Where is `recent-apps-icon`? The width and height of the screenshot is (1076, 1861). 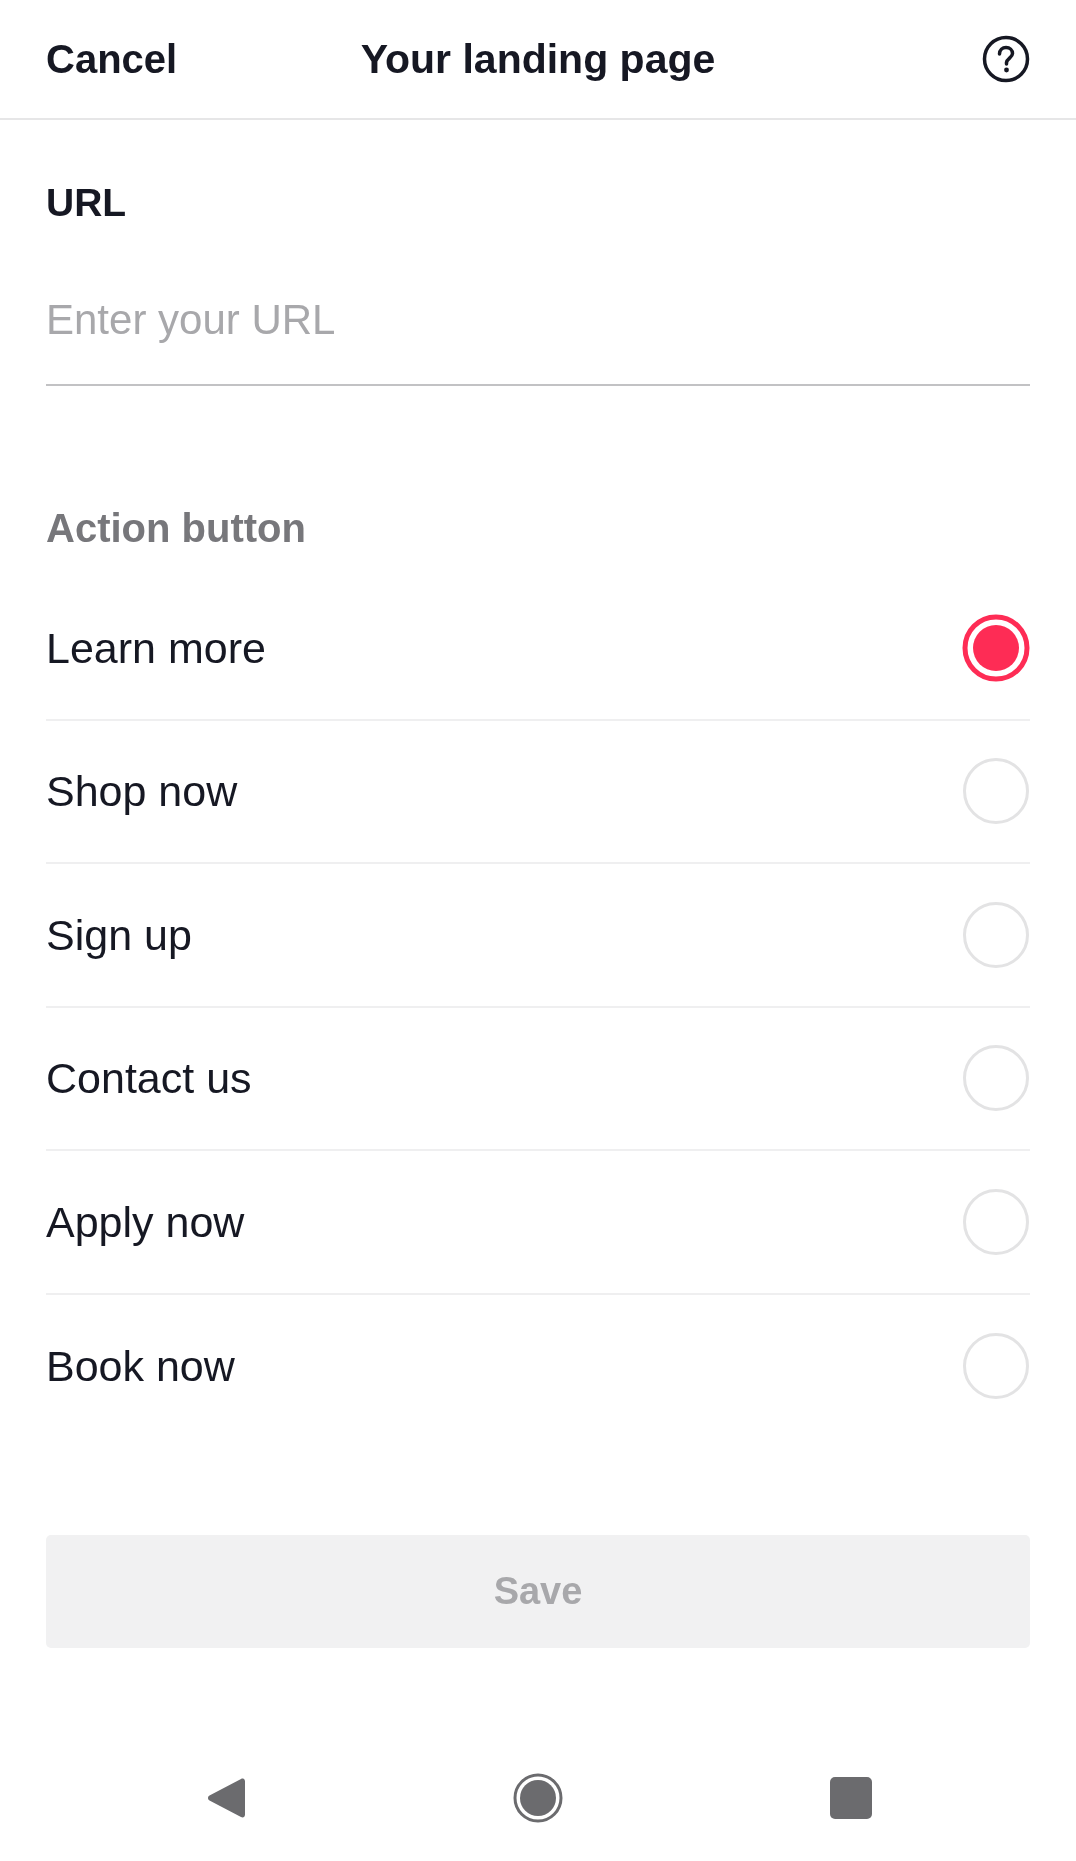 recent-apps-icon is located at coordinates (851, 1798).